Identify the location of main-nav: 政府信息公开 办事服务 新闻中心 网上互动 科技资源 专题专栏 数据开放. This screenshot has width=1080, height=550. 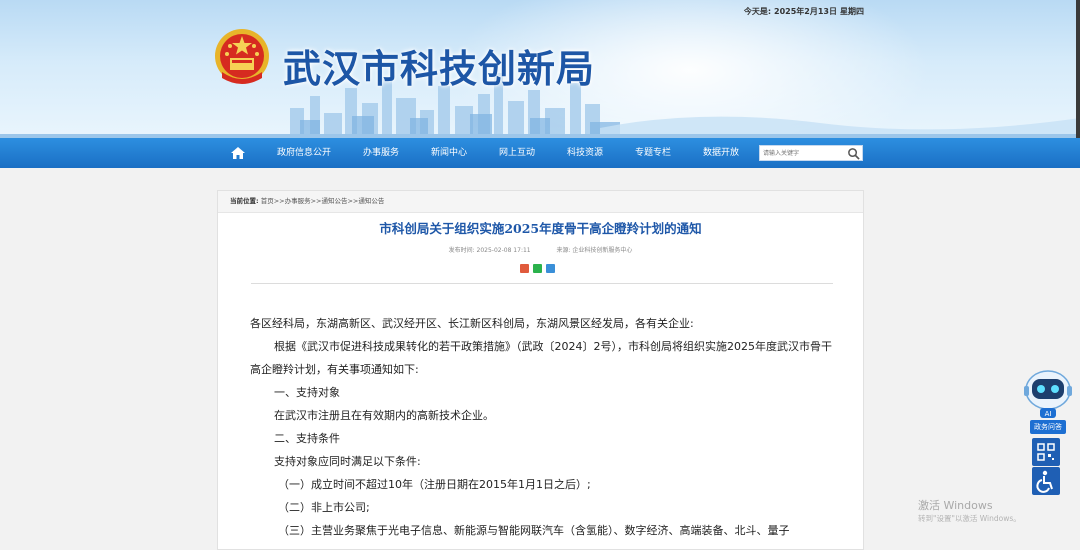
(540, 153).